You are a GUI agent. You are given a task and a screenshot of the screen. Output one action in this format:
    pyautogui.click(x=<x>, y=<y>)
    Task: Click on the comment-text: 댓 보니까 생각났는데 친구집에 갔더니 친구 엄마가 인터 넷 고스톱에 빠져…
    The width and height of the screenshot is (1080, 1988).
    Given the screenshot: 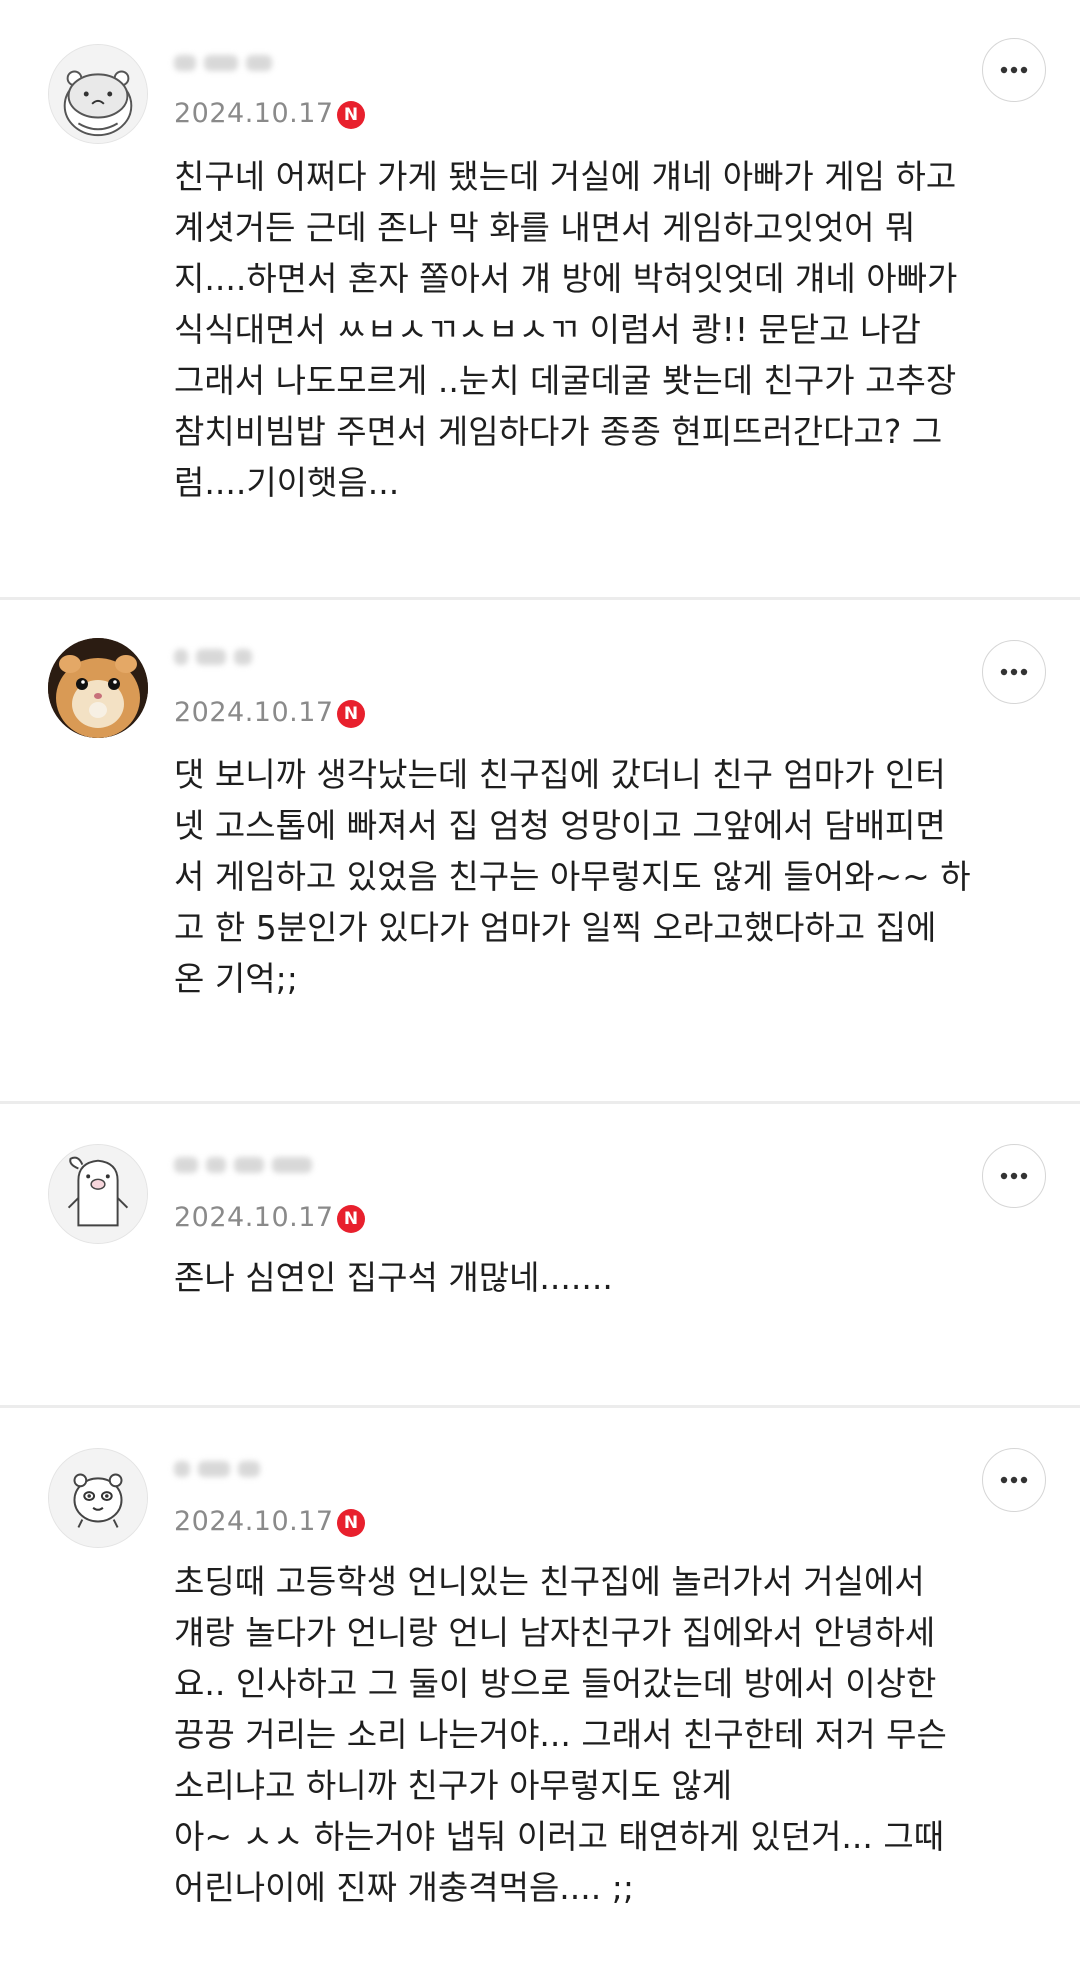 What is the action you would take?
    pyautogui.click(x=572, y=876)
    